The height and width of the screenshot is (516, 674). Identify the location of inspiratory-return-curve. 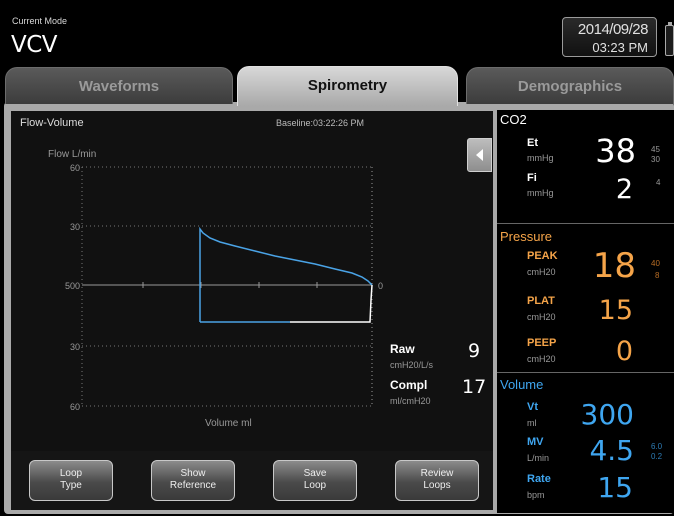
(331, 303).